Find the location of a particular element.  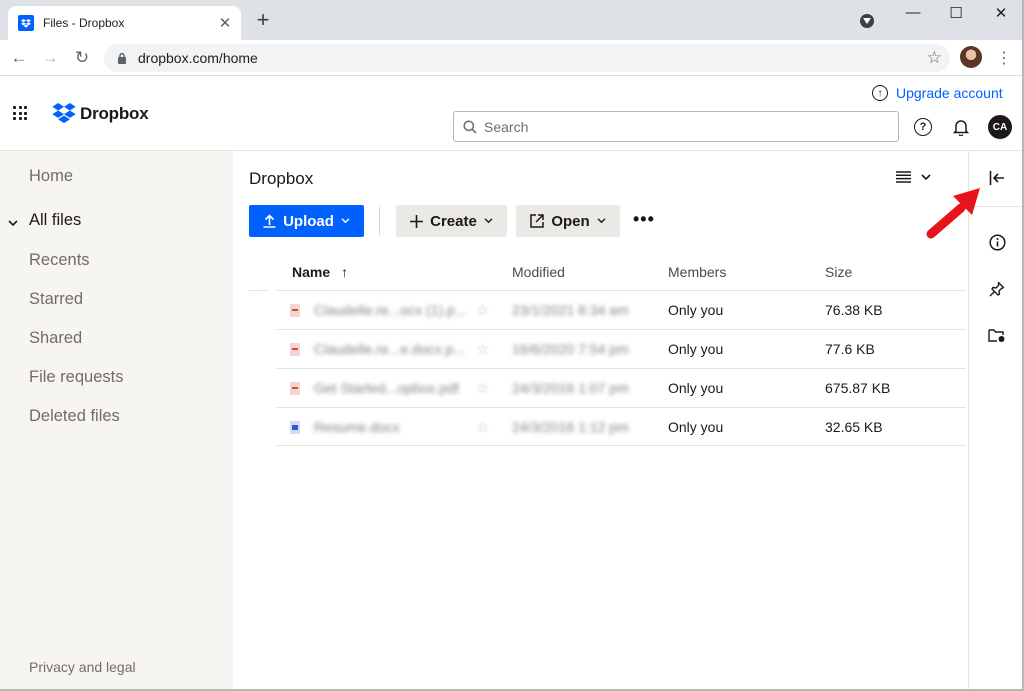

tab-title: Files - Dropbox is located at coordinates (84, 23).